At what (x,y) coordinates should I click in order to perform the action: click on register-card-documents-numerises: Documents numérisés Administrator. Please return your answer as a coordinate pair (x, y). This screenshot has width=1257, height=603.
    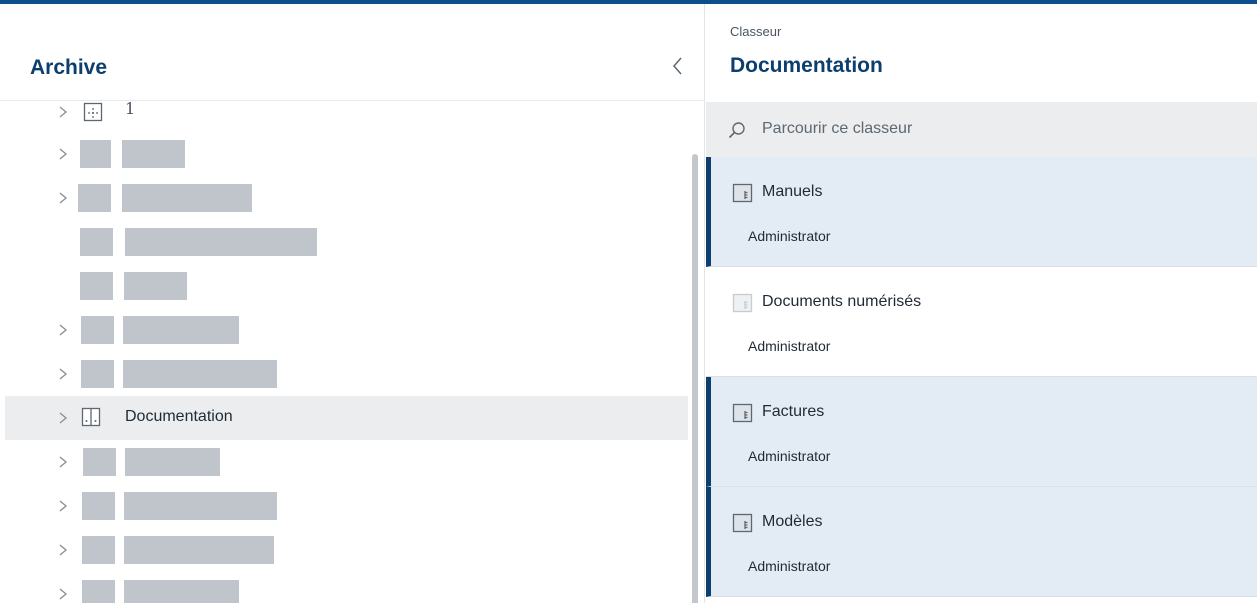
    Looking at the image, I should click on (981, 322).